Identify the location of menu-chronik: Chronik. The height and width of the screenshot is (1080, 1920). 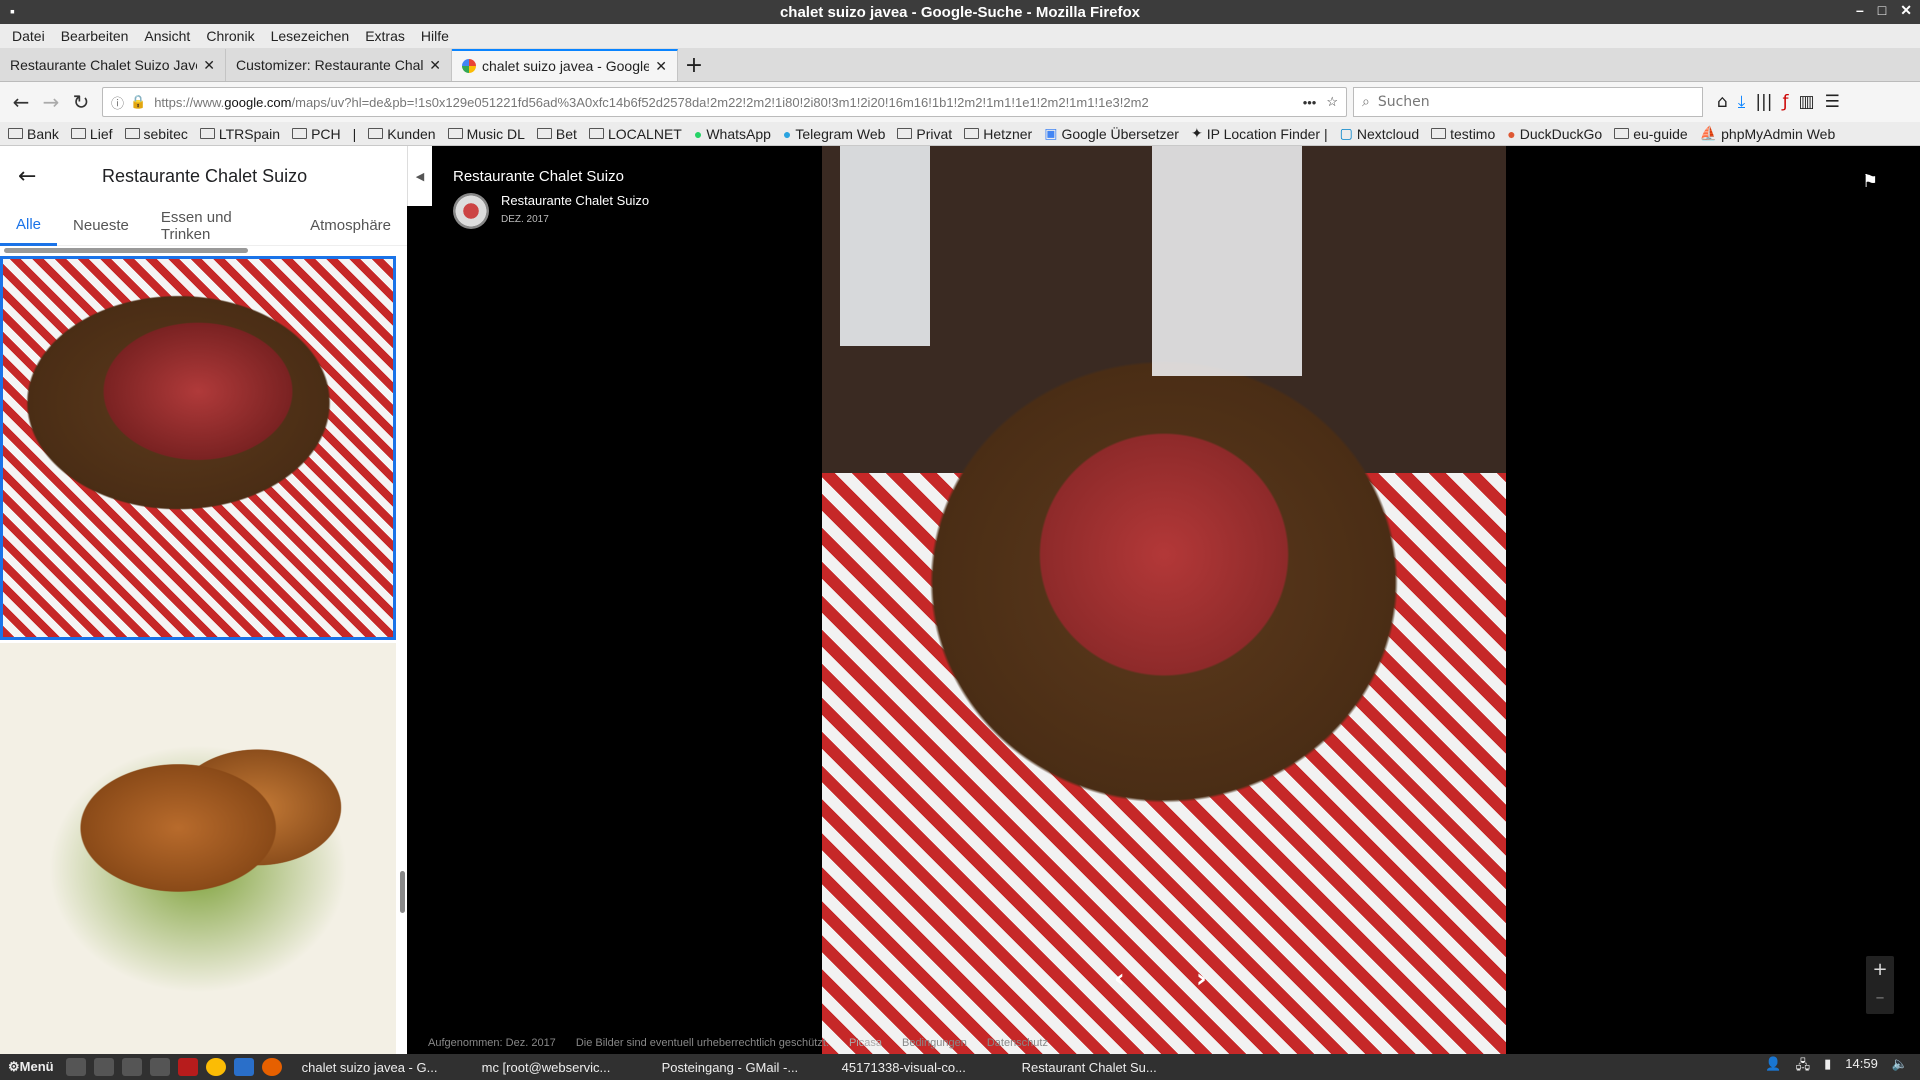
(230, 36).